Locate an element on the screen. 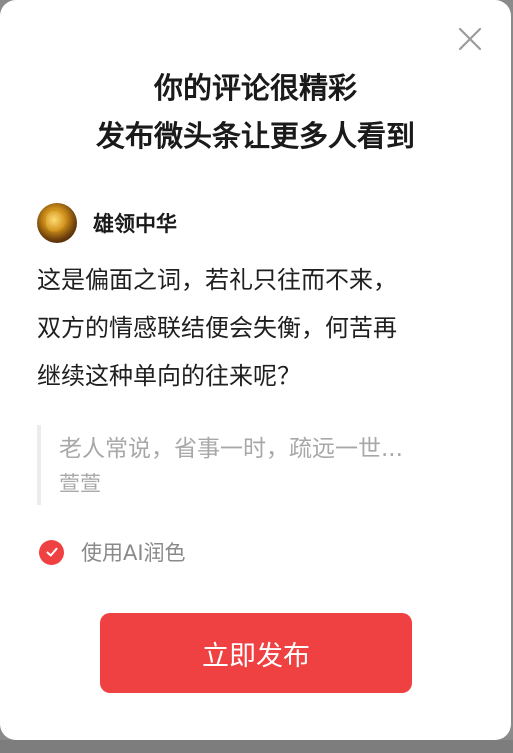  close-icon is located at coordinates (470, 39).